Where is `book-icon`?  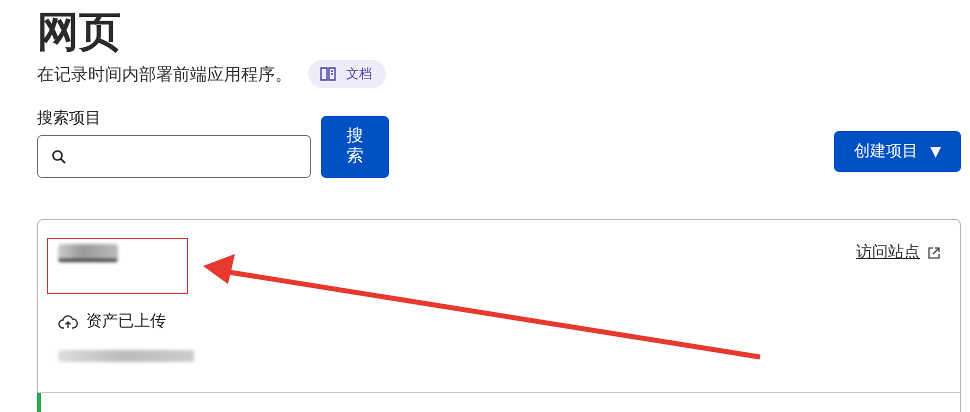
book-icon is located at coordinates (328, 74).